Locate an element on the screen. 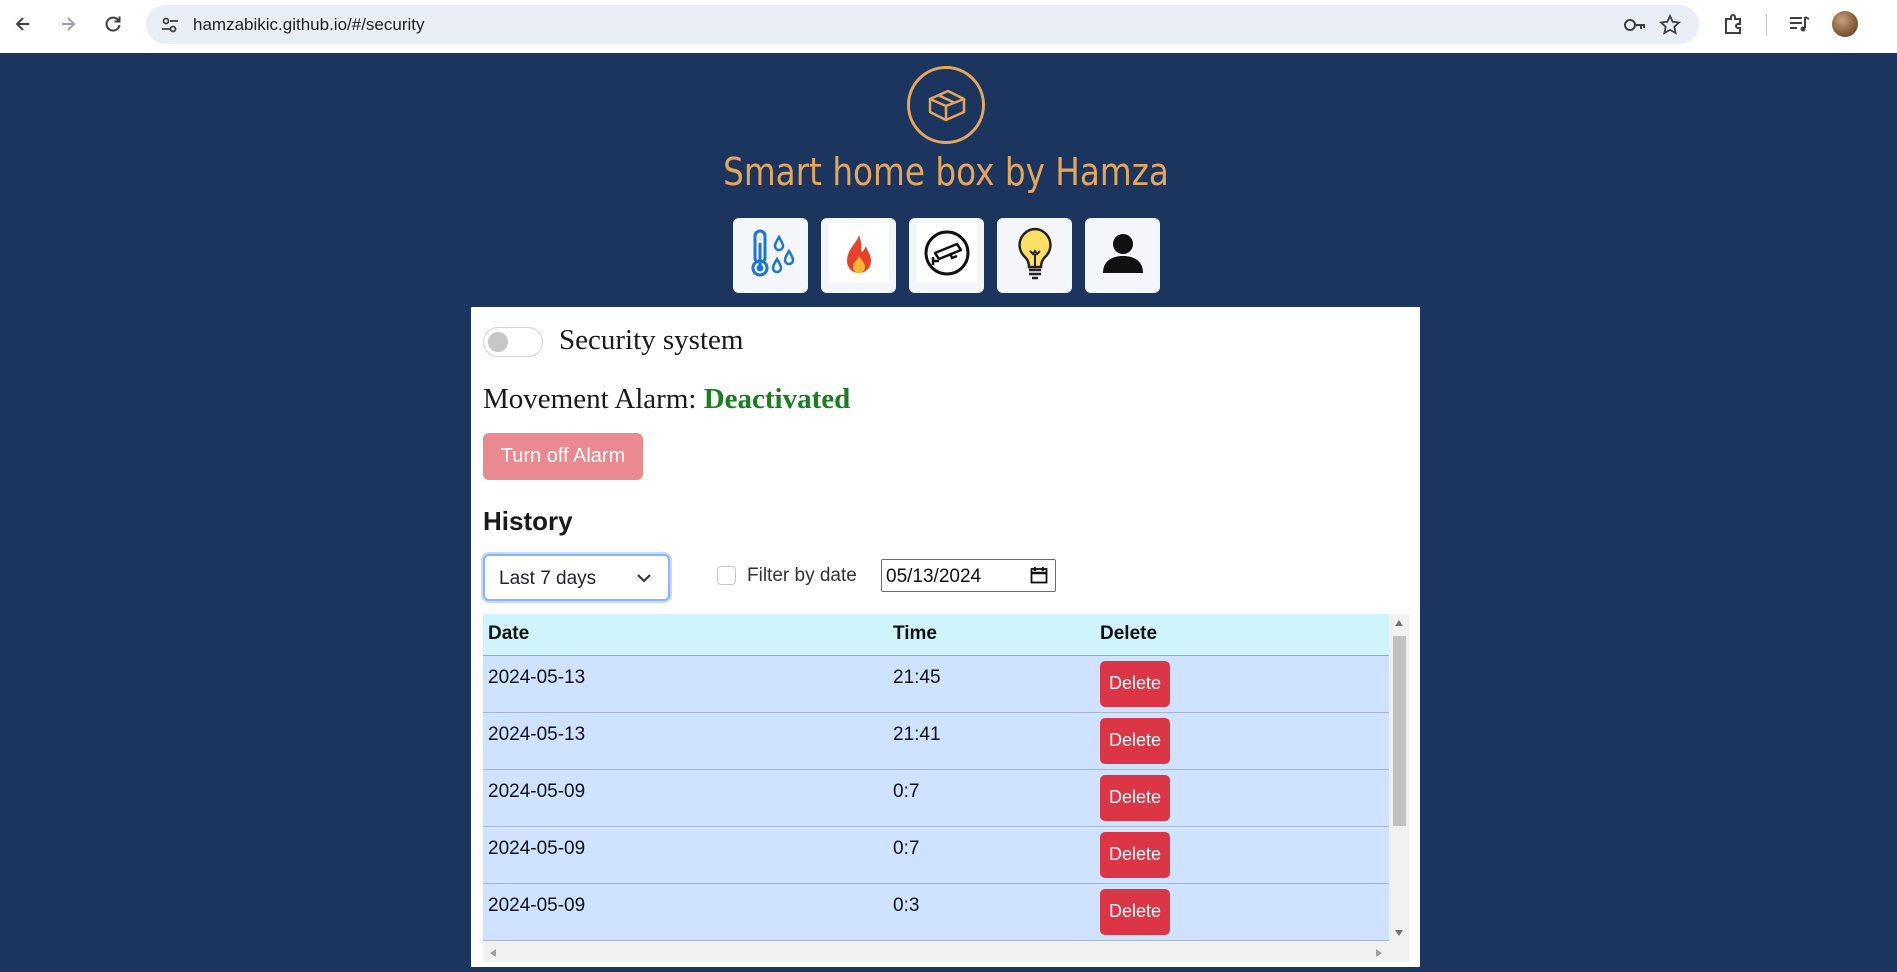 This screenshot has width=1897, height=972. user-icon is located at coordinates (1123, 255).